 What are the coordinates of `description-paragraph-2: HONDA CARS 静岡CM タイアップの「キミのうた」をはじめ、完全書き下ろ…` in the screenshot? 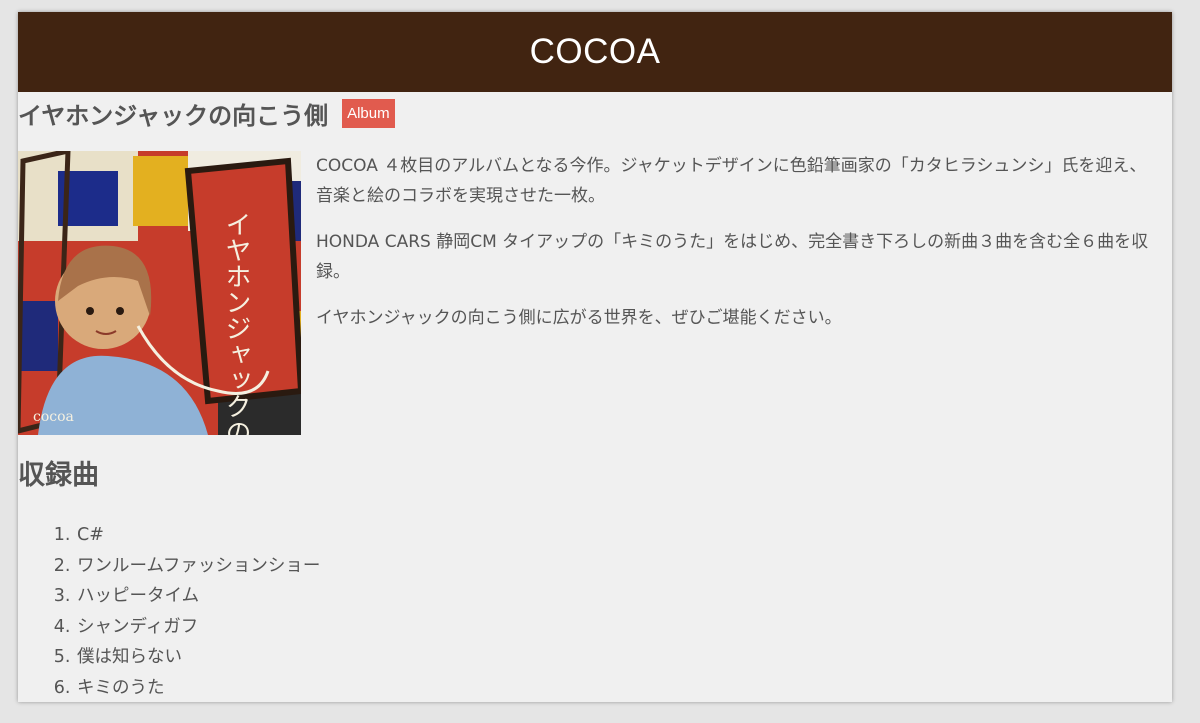 It's located at (732, 257).